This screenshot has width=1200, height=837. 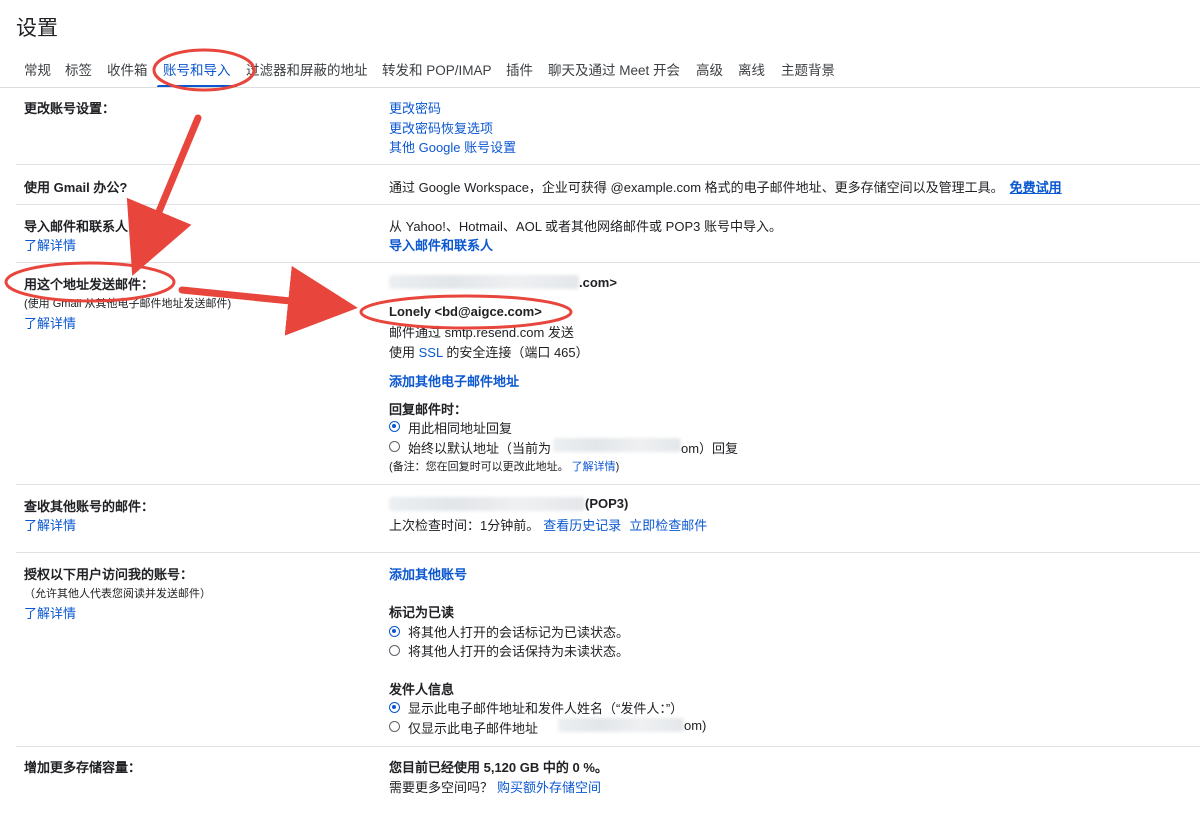 I want to click on more-space-question: 需要更多空间吗？, so click(x=441, y=787).